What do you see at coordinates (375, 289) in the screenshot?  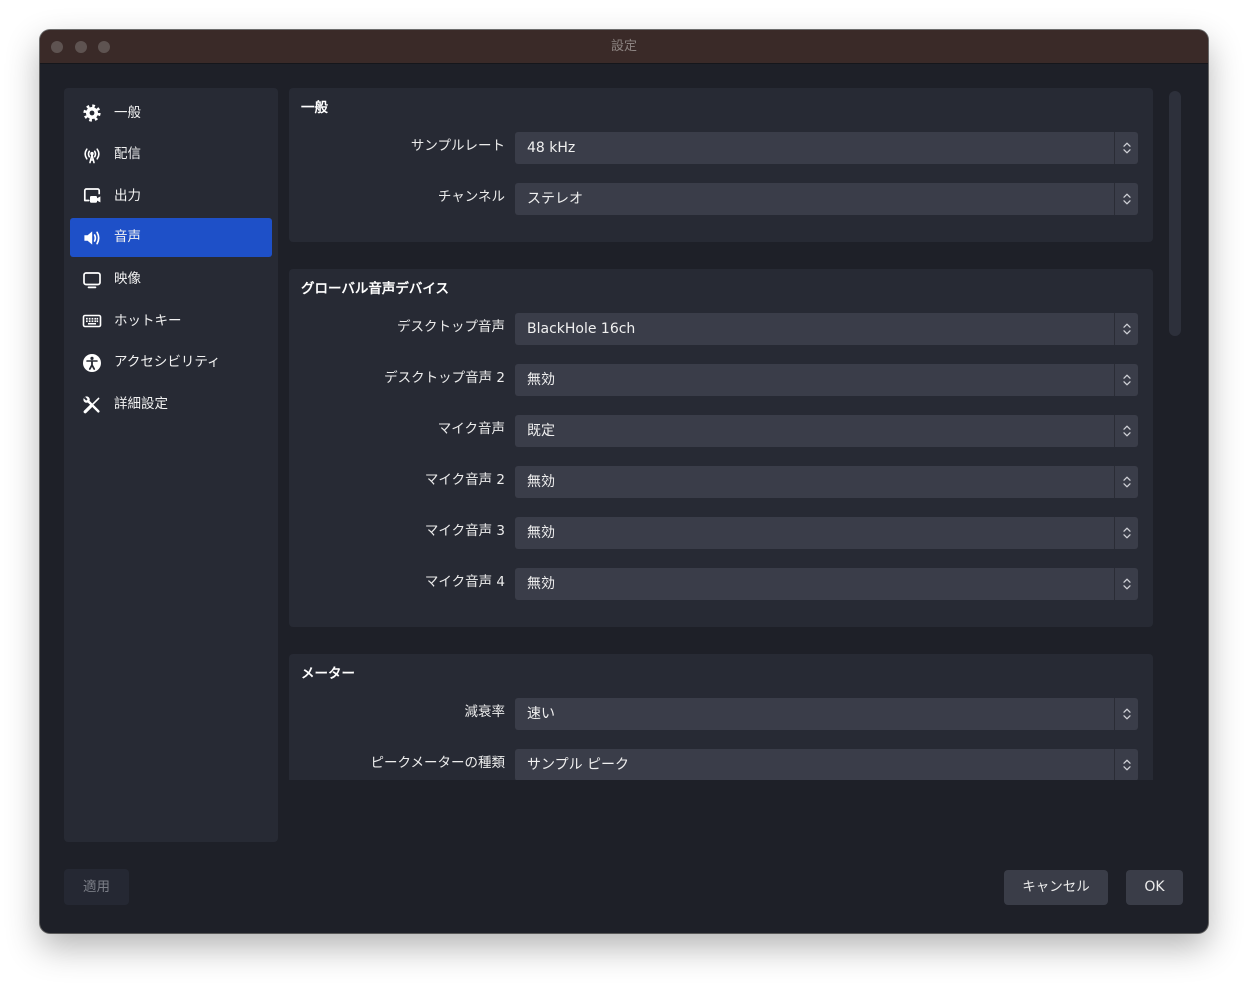 I see `section-title: グローバル音声デバイス` at bounding box center [375, 289].